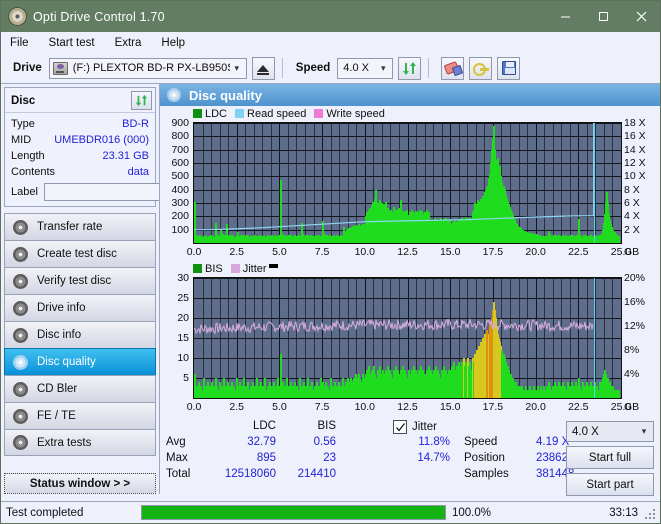 The image size is (661, 524). What do you see at coordinates (80, 483) in the screenshot?
I see `status-window-toggle: Status window > >` at bounding box center [80, 483].